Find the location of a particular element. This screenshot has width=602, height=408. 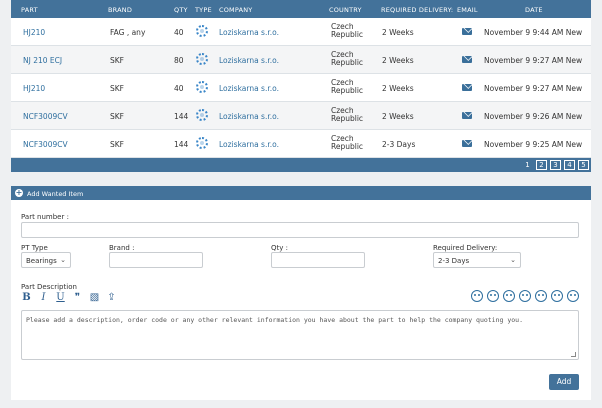

editor-toolbar: B I U ❞ ▧ ⇪ is located at coordinates (69, 297).